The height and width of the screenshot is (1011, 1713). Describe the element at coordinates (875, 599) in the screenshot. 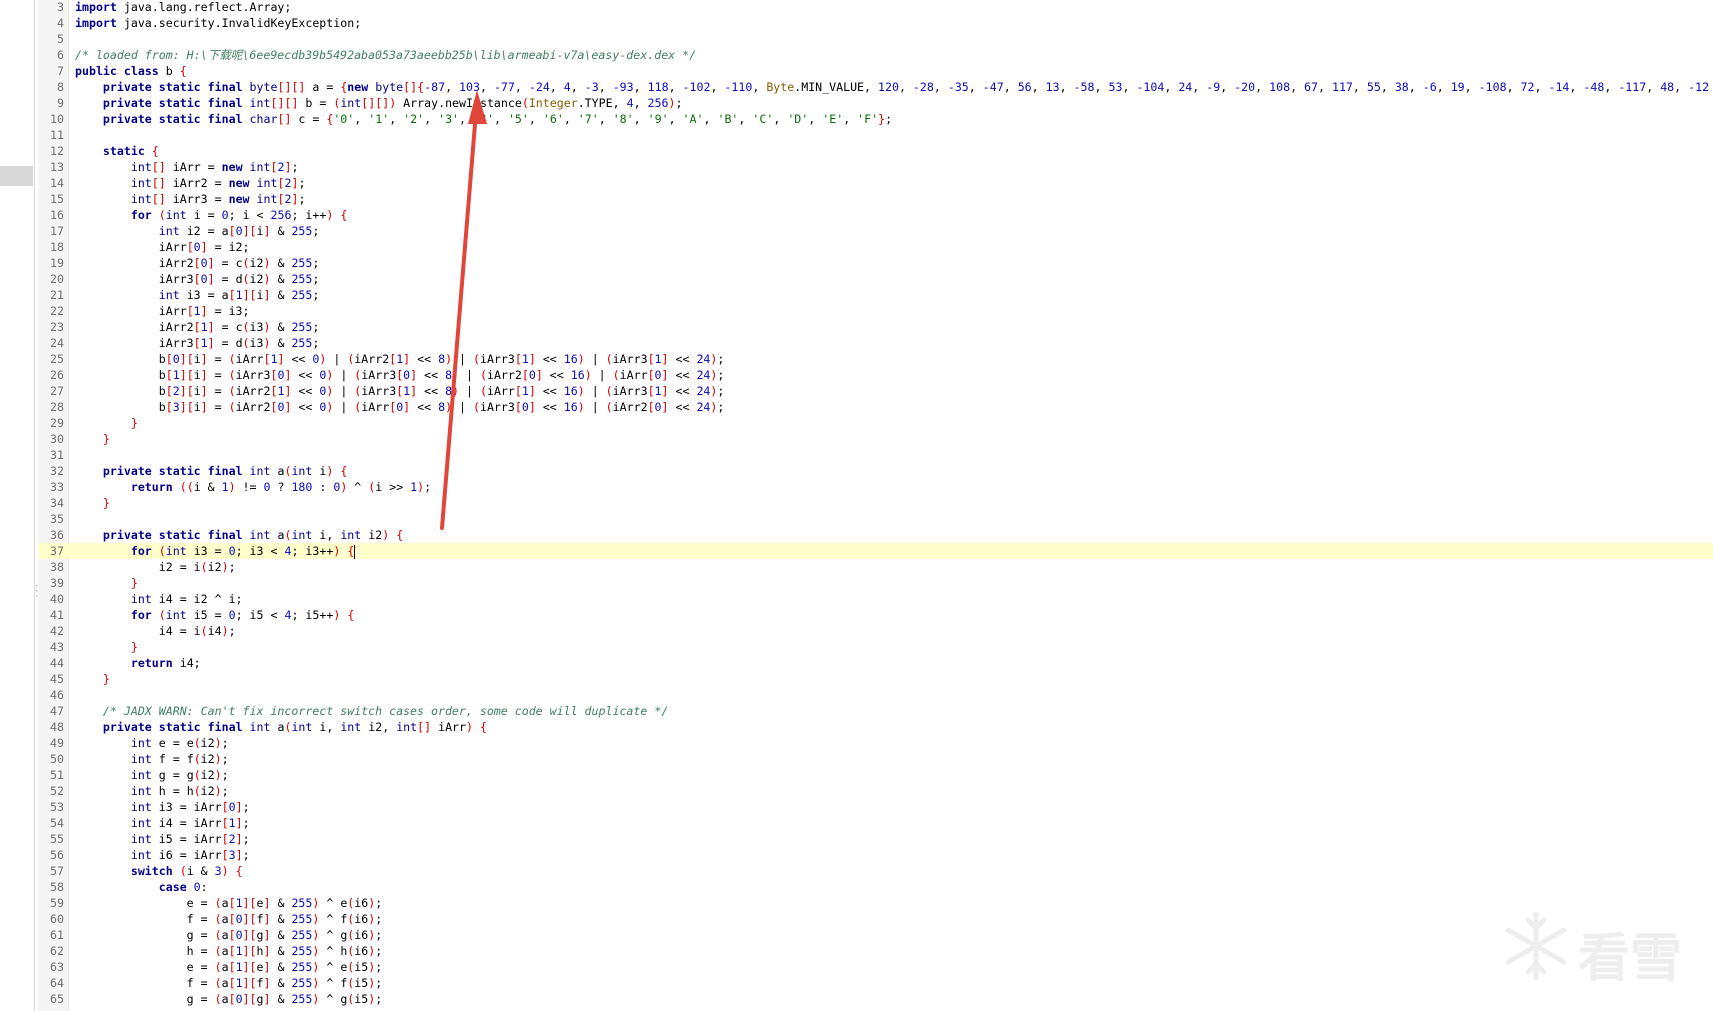

I see `code-line: 40 int i4 = i2 ^ i;` at that location.